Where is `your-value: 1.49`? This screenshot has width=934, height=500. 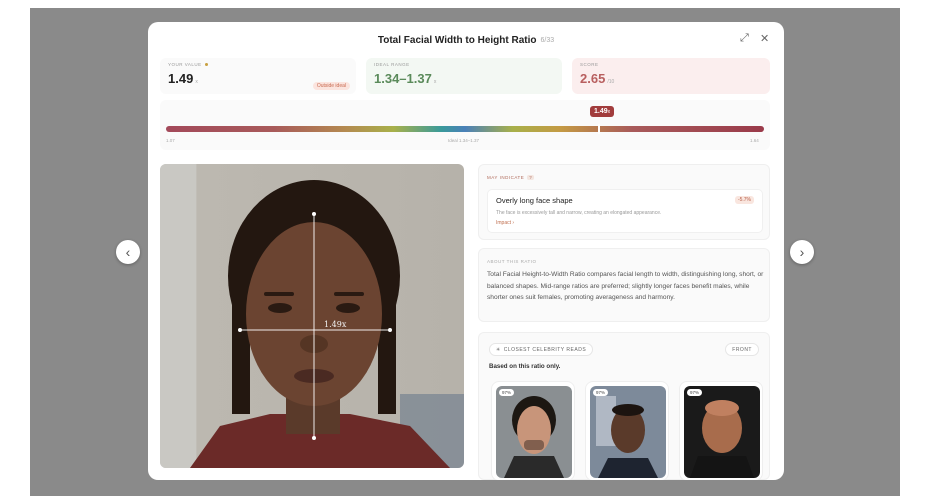
your-value: 1.49 is located at coordinates (181, 78).